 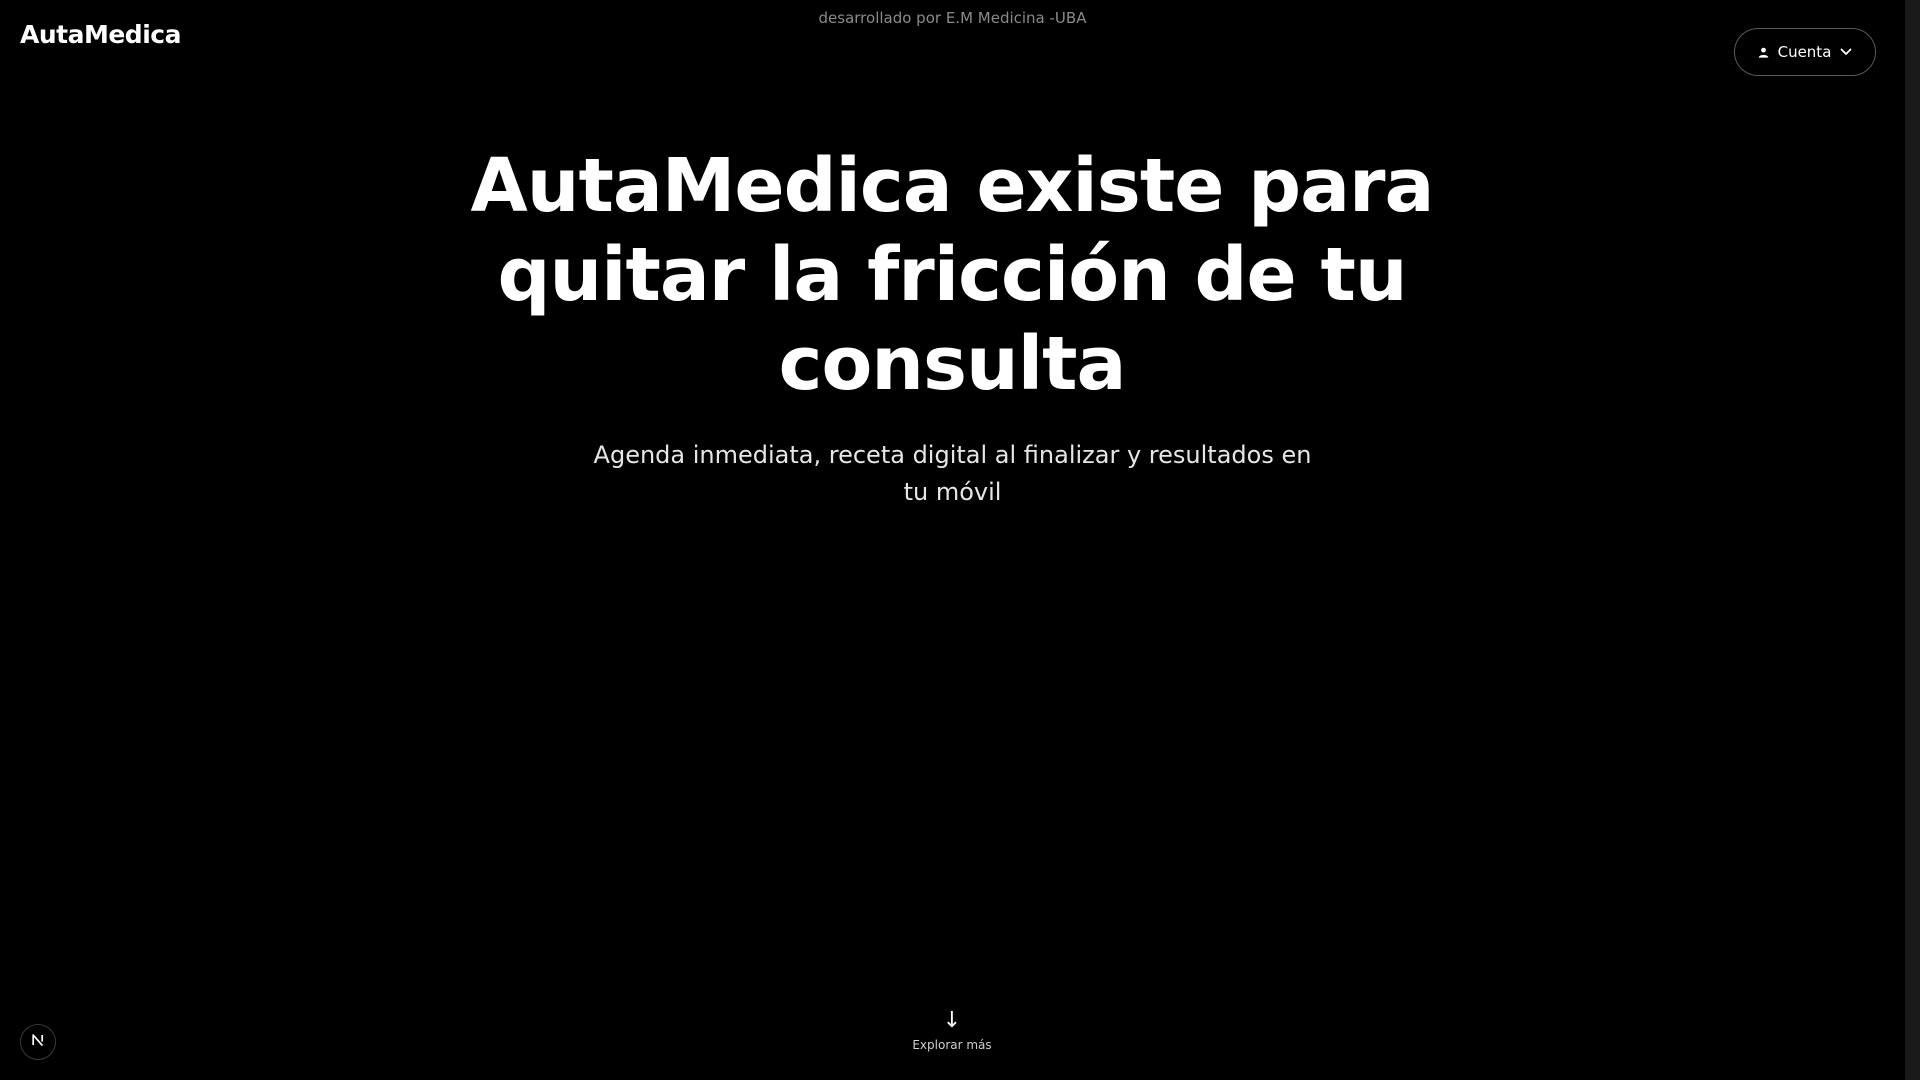 I want to click on nextjs-n-icon, so click(x=38, y=1042).